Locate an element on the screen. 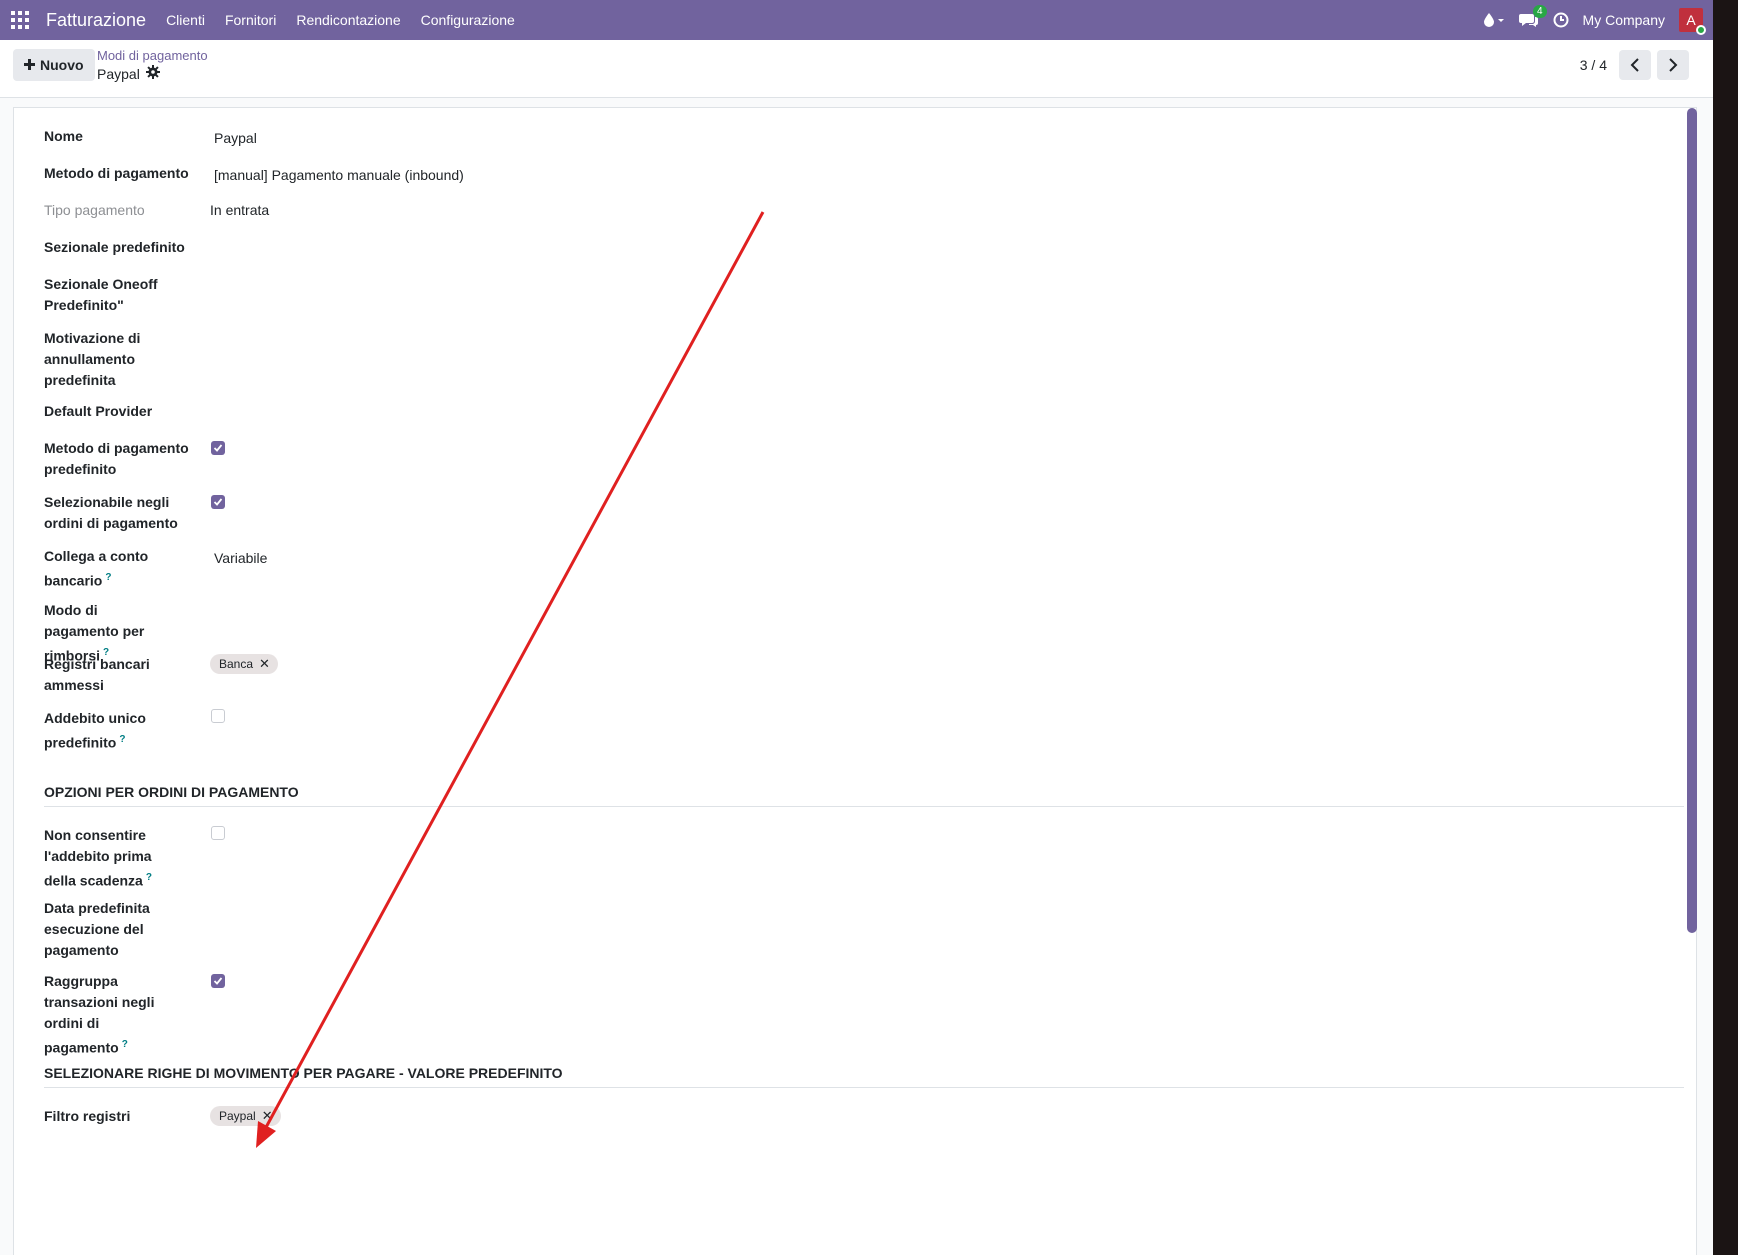  messages-icon: 4 is located at coordinates (1532, 16).